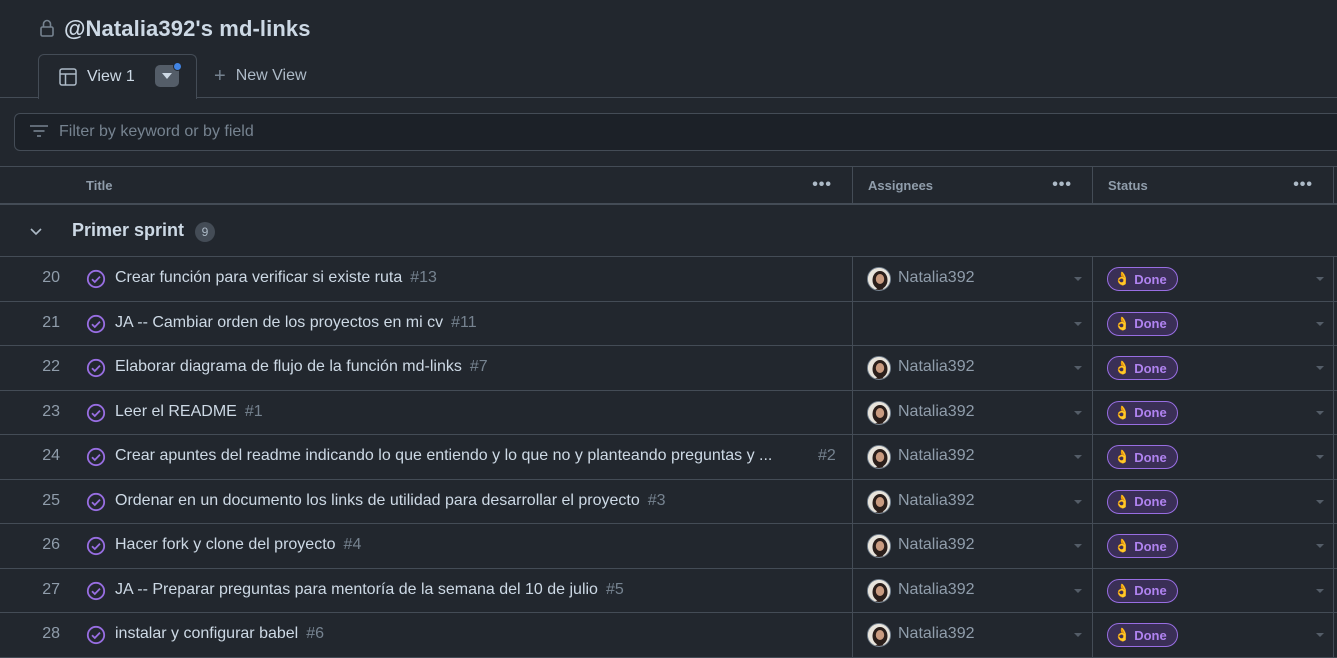  I want to click on column-status-header: Status •••, so click(1213, 185).